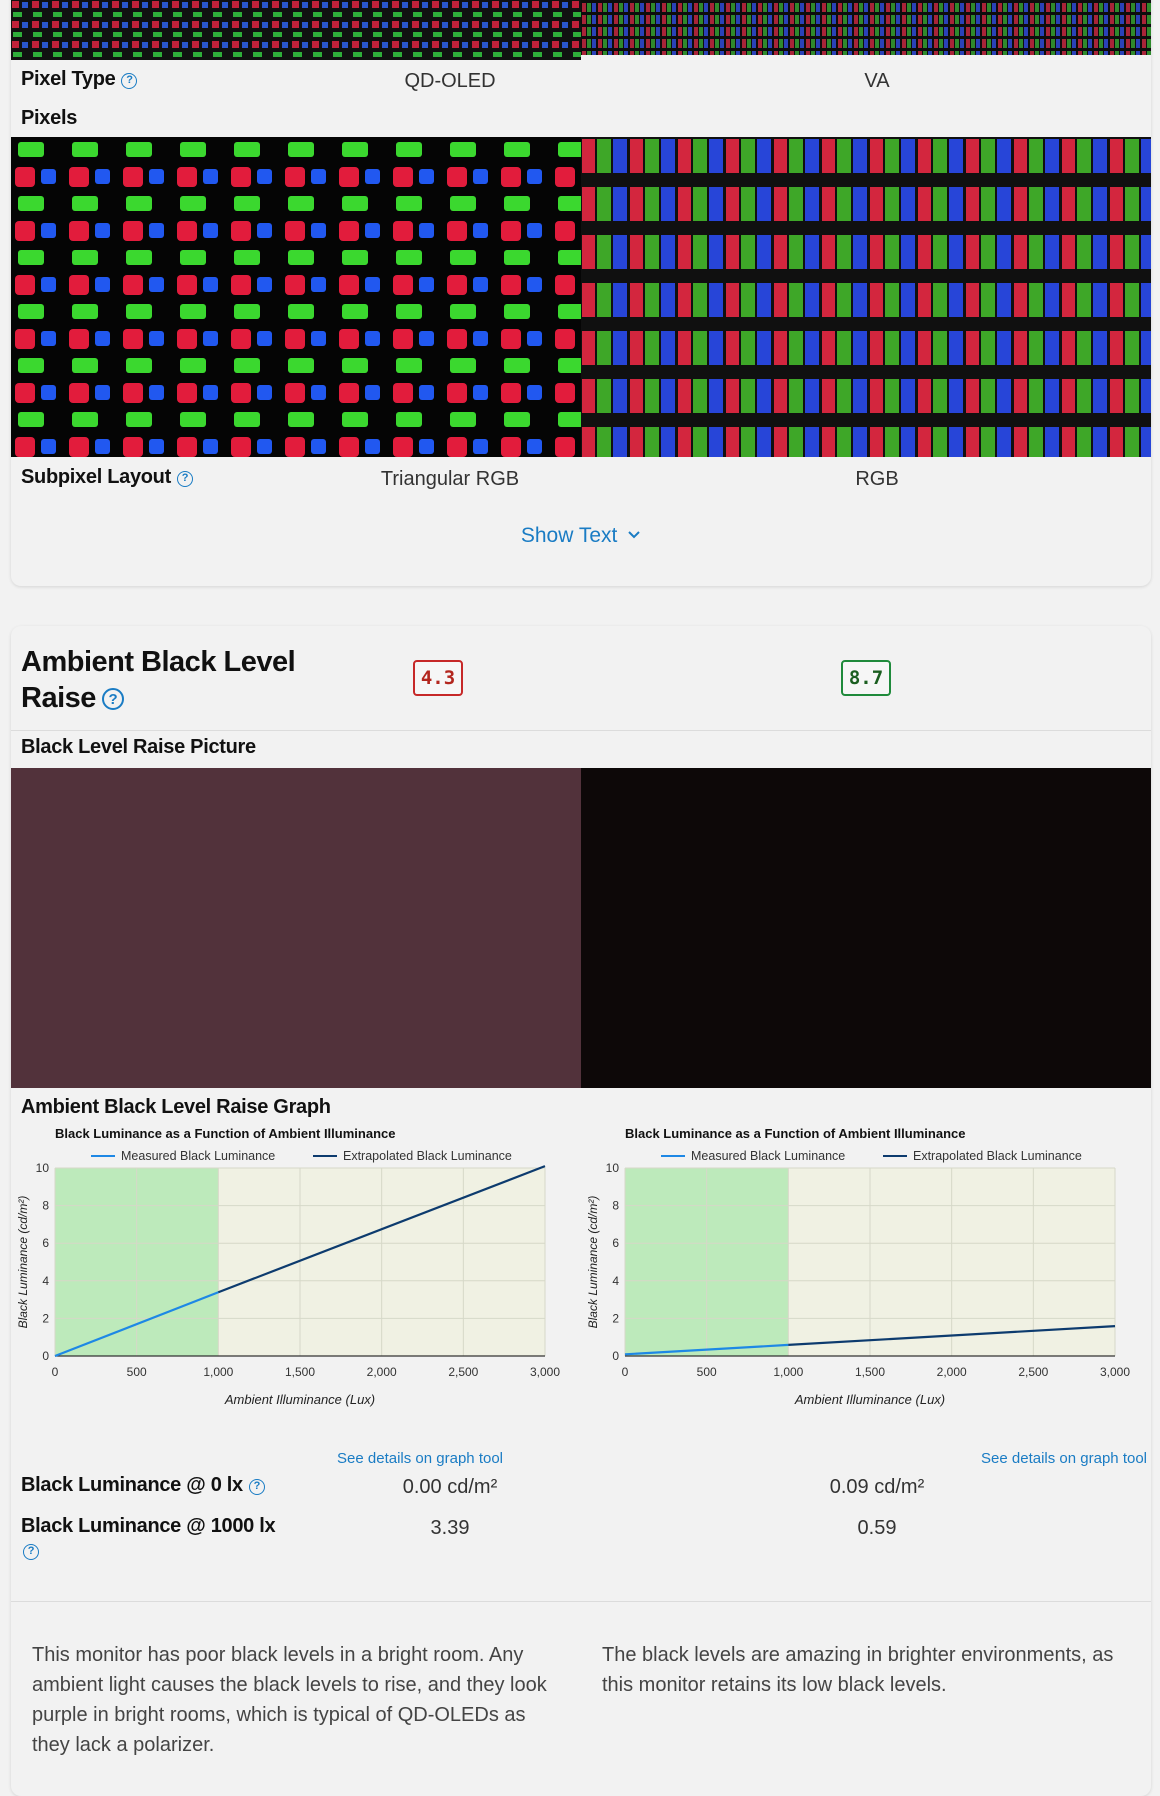 Image resolution: width=1160 pixels, height=1796 pixels. I want to click on picture-label: Black Level Raise Picture, so click(138, 747).